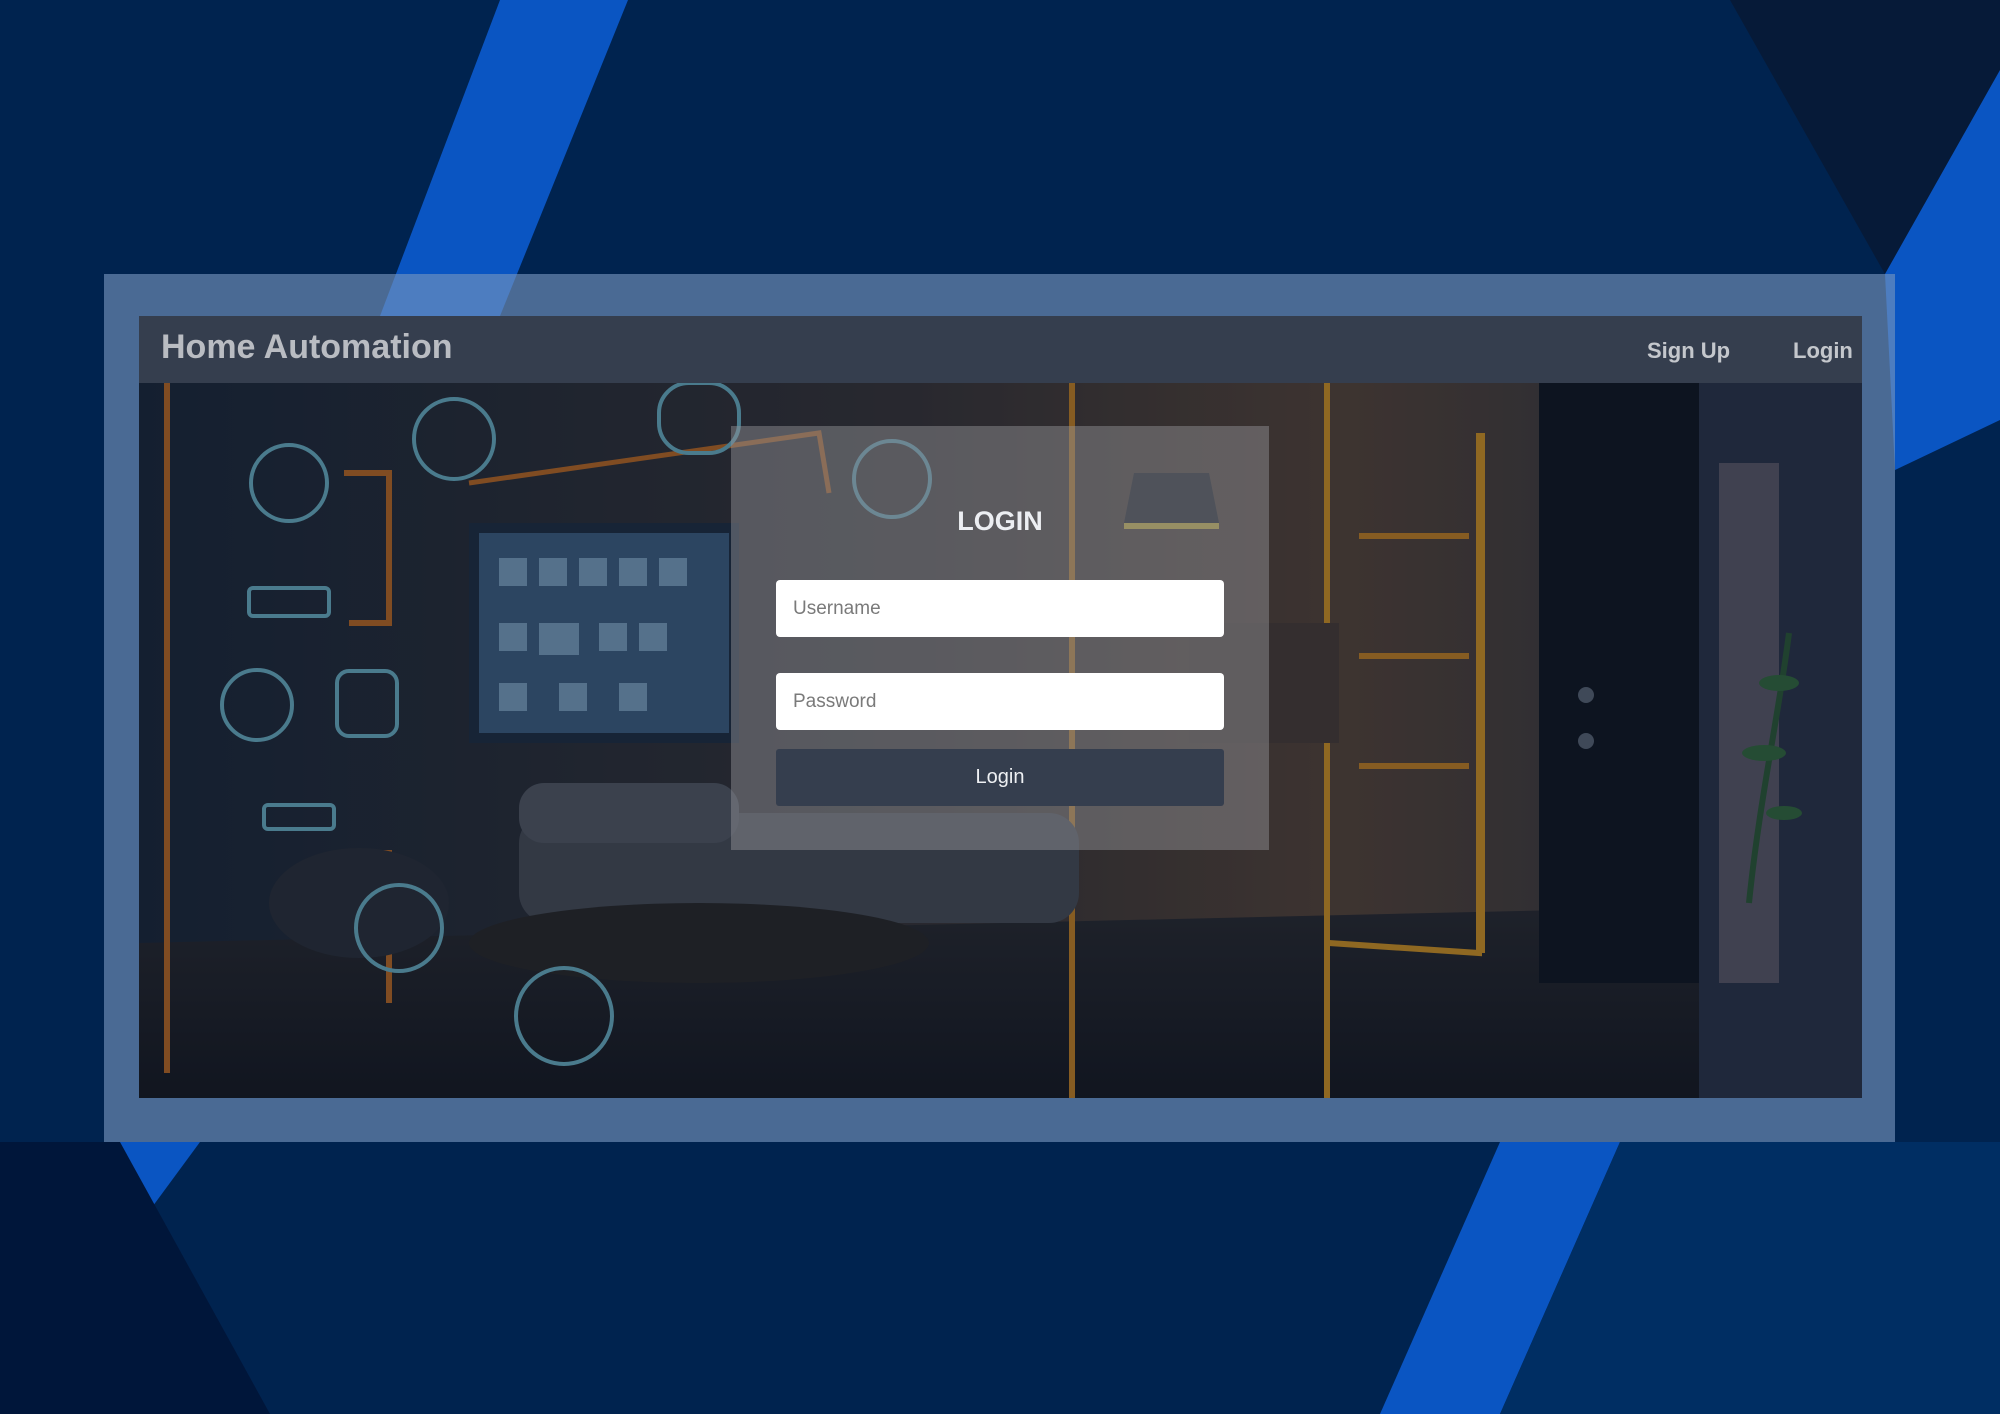 The height and width of the screenshot is (1414, 2000). Describe the element at coordinates (1688, 351) in the screenshot. I see `nav-sign-up-link: Sign Up` at that location.